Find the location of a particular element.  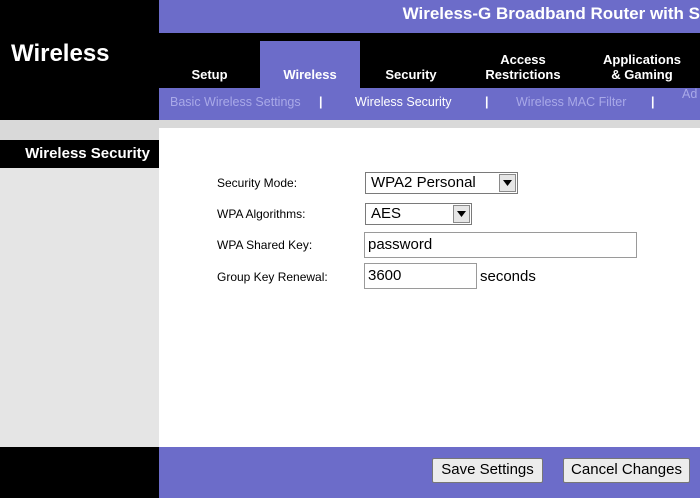

wpa-shared-key-input: password is located at coordinates (500, 245).